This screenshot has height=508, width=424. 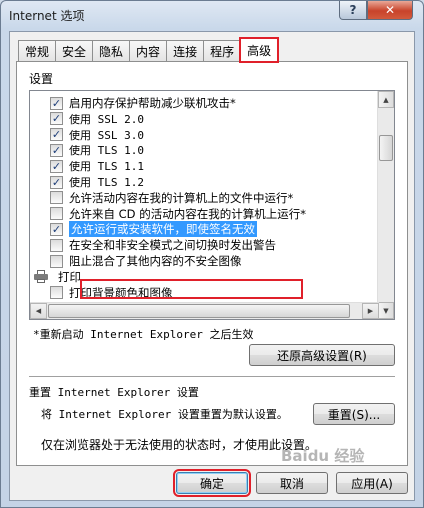 What do you see at coordinates (185, 51) in the screenshot?
I see `tab-connections: 连接` at bounding box center [185, 51].